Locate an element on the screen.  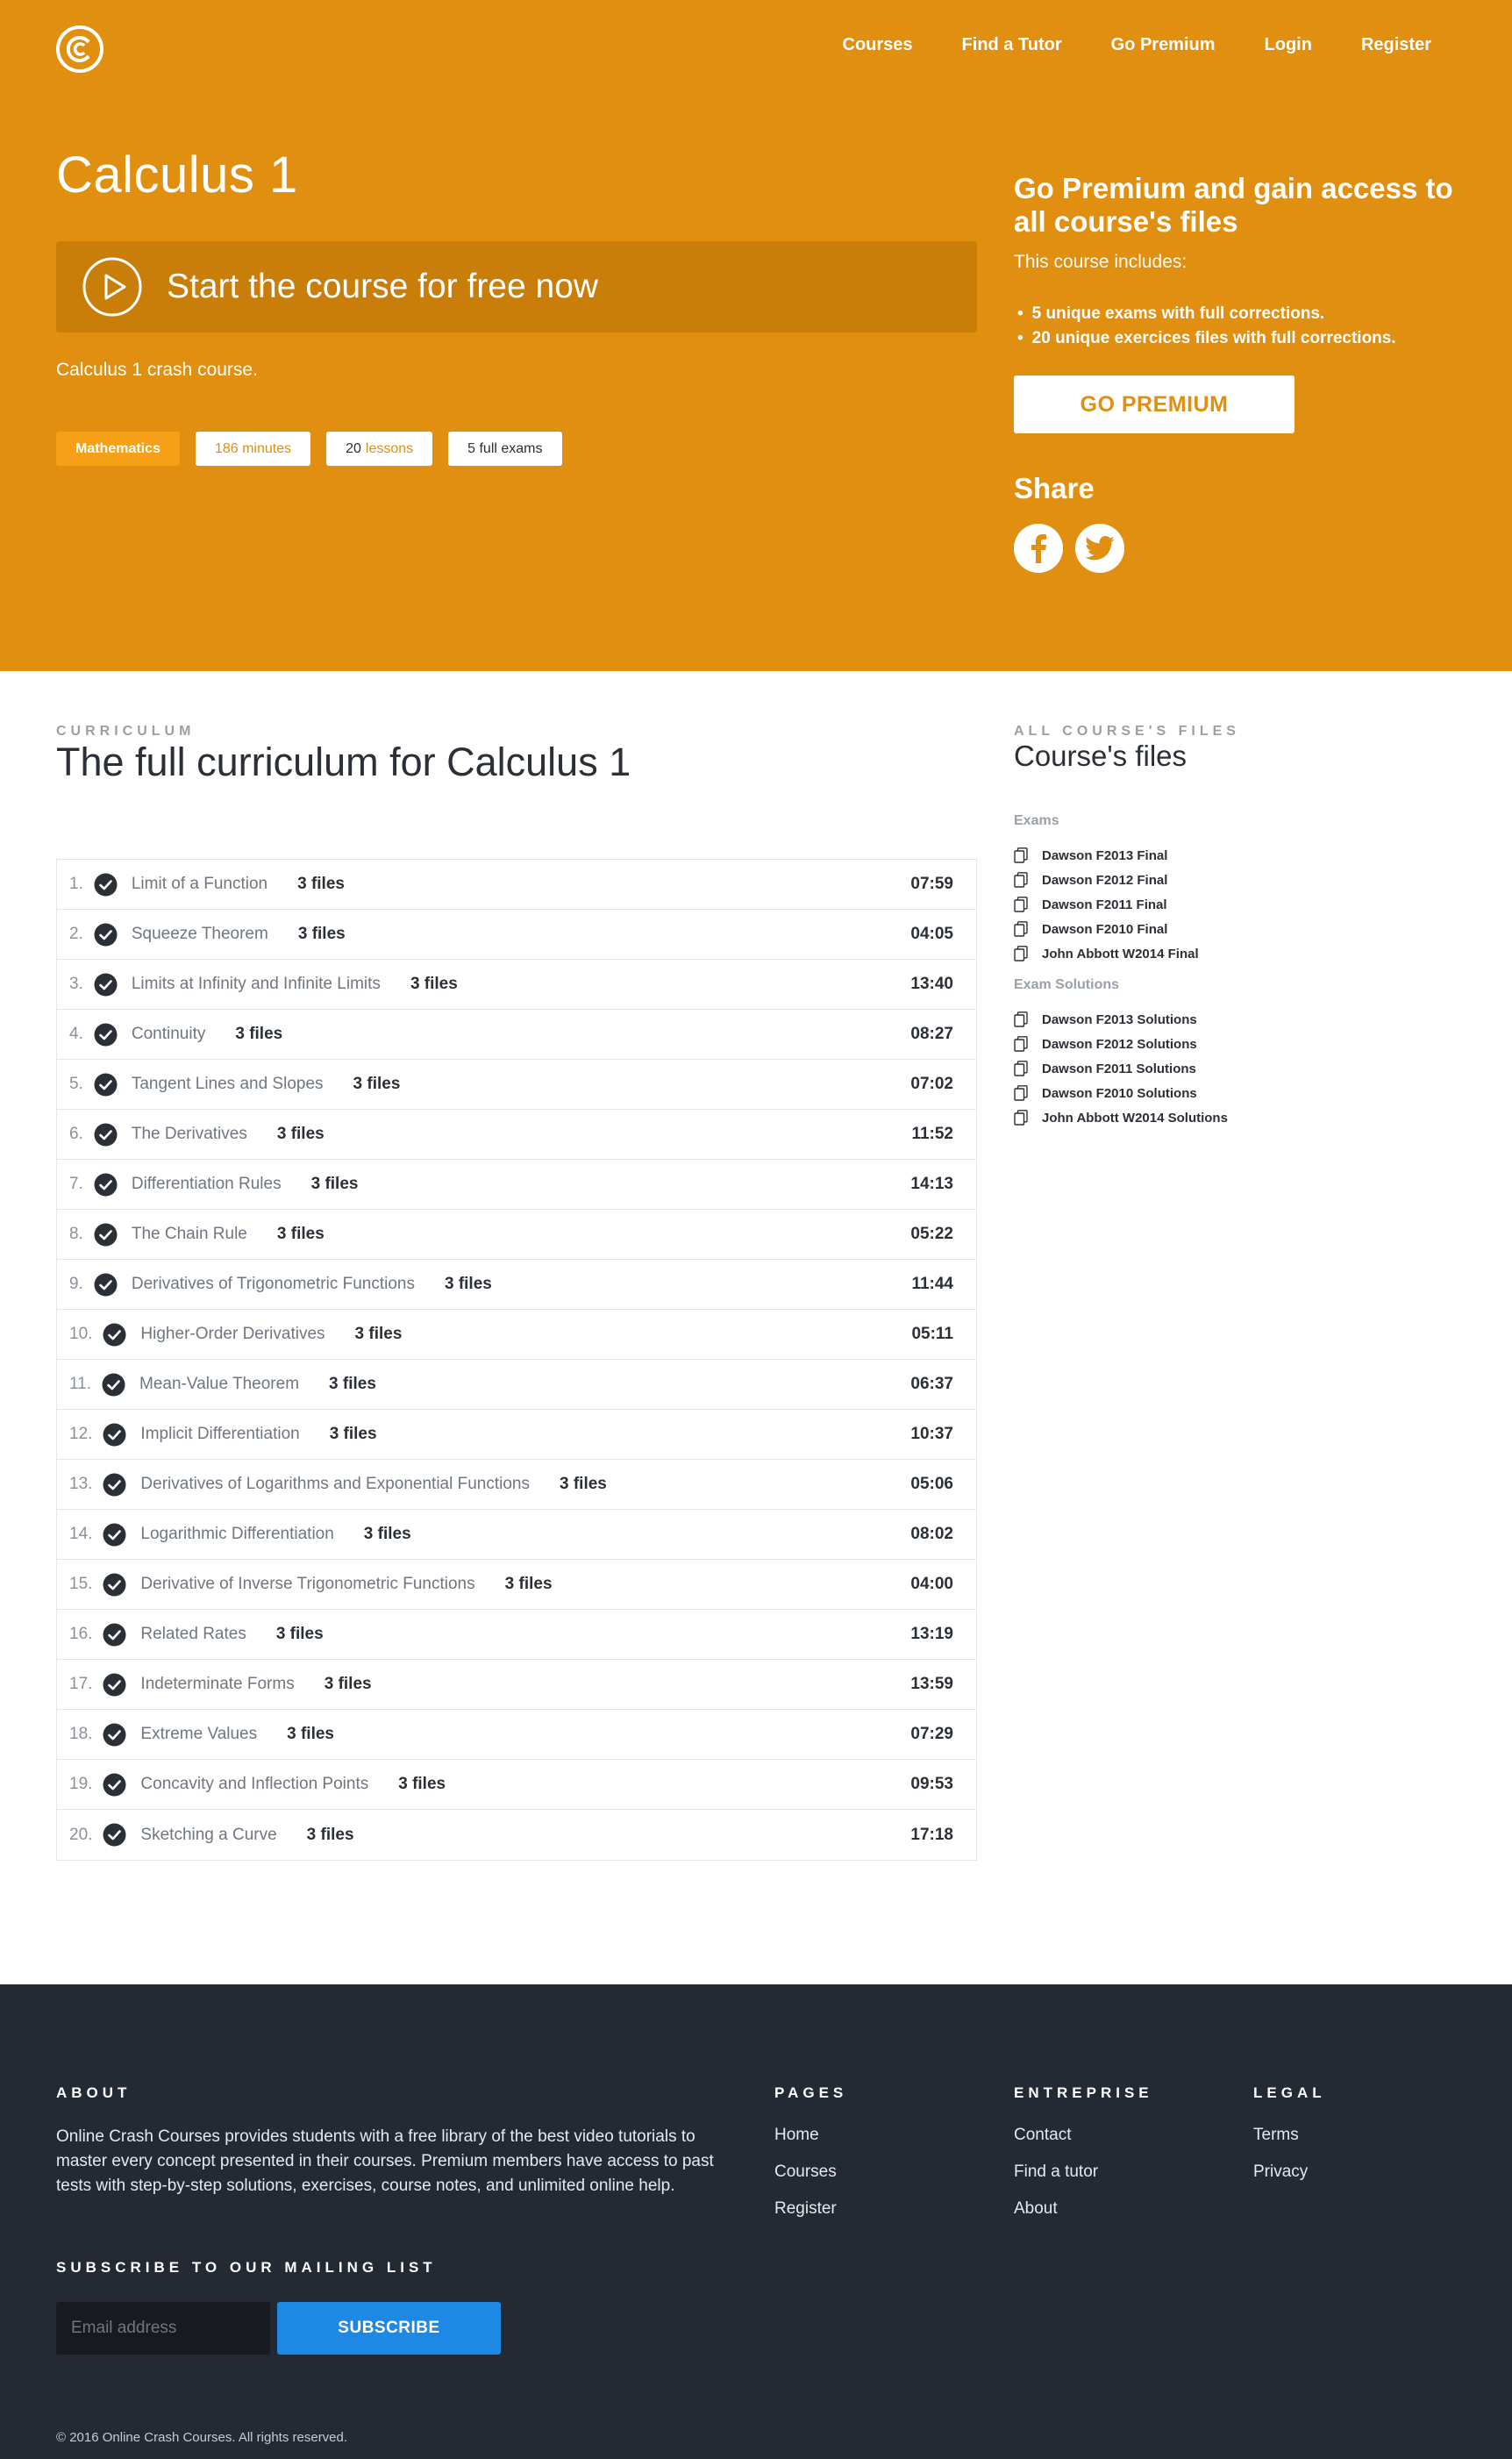
lesson-row: 10. Higher-Order Derivatives 3 files 05:11 is located at coordinates (516, 1335).